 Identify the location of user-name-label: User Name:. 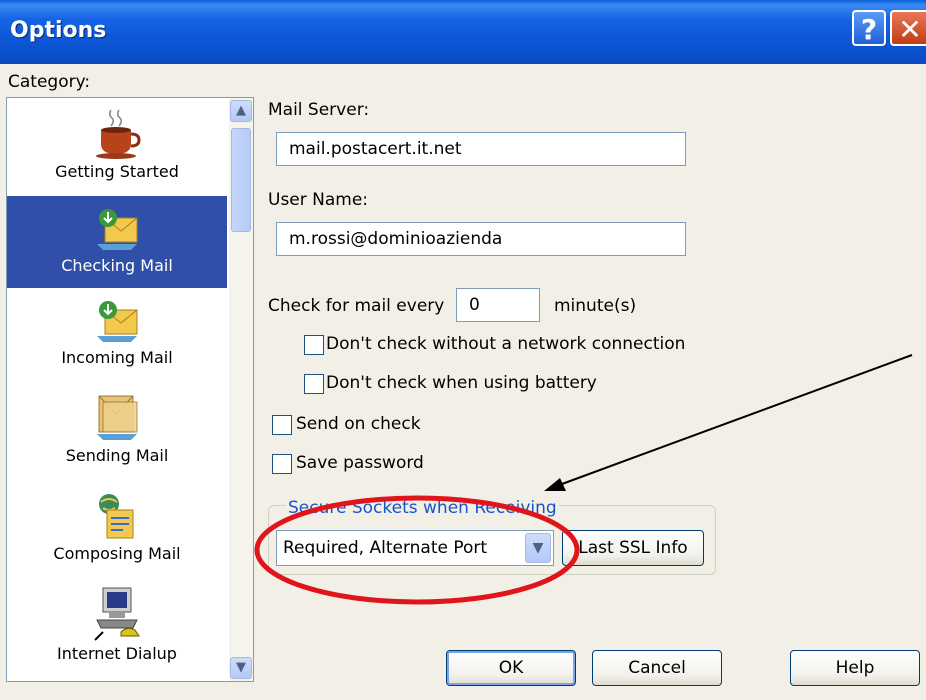
(318, 200).